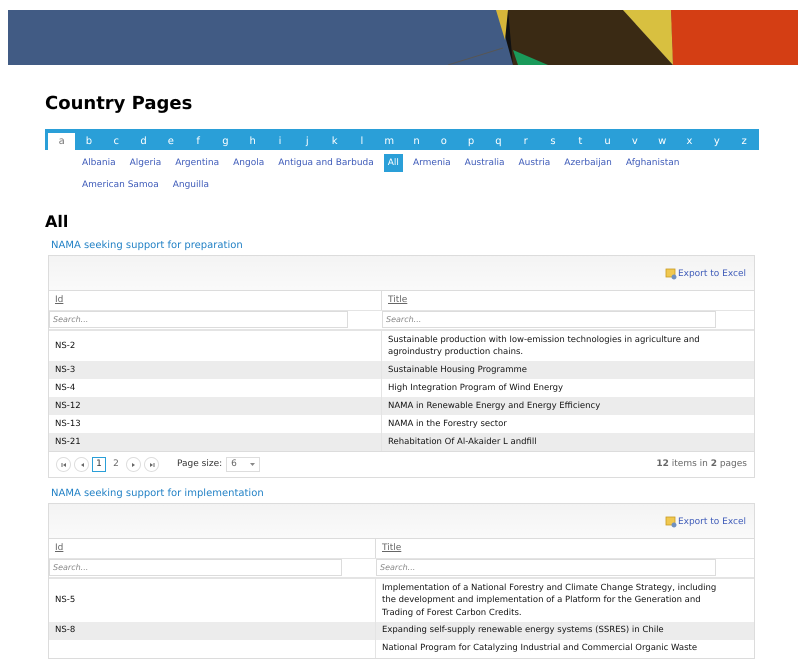 The height and width of the screenshot is (666, 798). Describe the element at coordinates (550, 600) in the screenshot. I see `table-cell-text: Implementation of a National Forestry and Climate Change Strategy, including the development and implementation of a Platform for the Generation and Trading of Forest Carbon Credits.` at that location.